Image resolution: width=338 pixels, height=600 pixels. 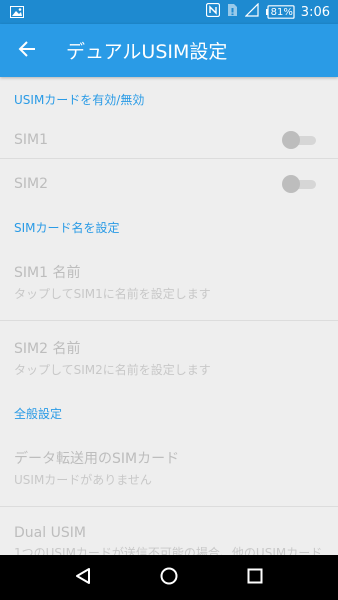 What do you see at coordinates (169, 12) in the screenshot?
I see `status-bar: 81% 3:06` at bounding box center [169, 12].